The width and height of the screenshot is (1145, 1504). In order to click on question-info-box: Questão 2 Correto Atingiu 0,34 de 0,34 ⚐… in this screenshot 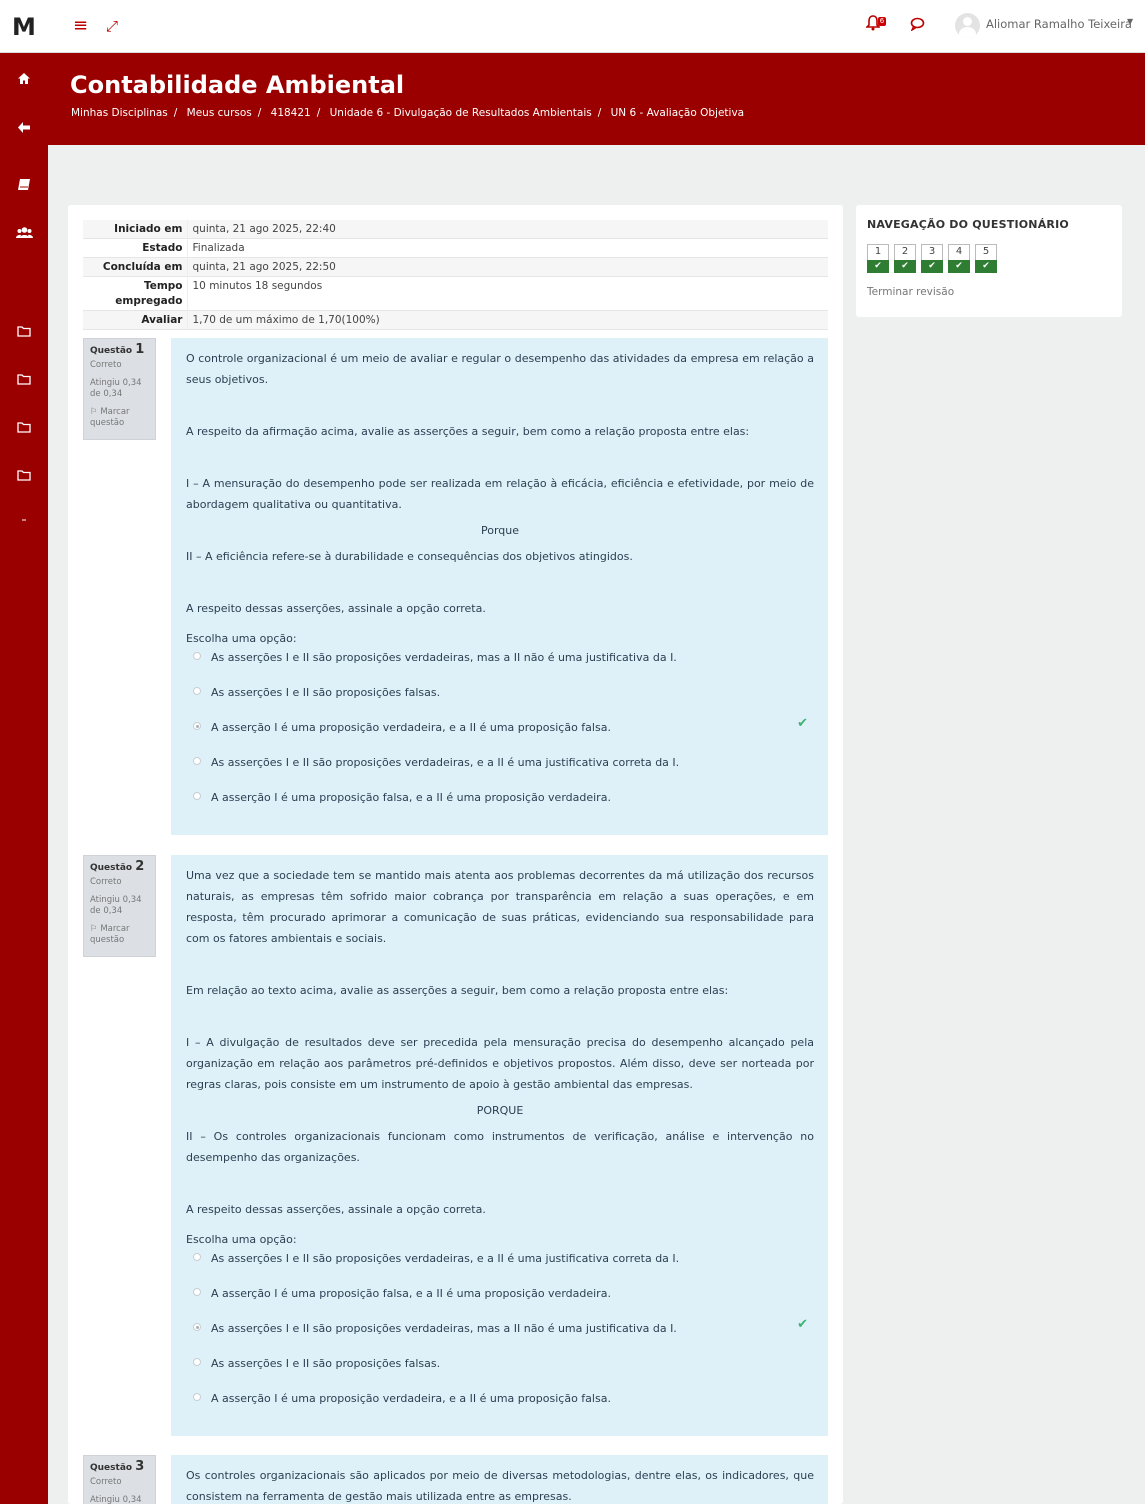, I will do `click(119, 906)`.